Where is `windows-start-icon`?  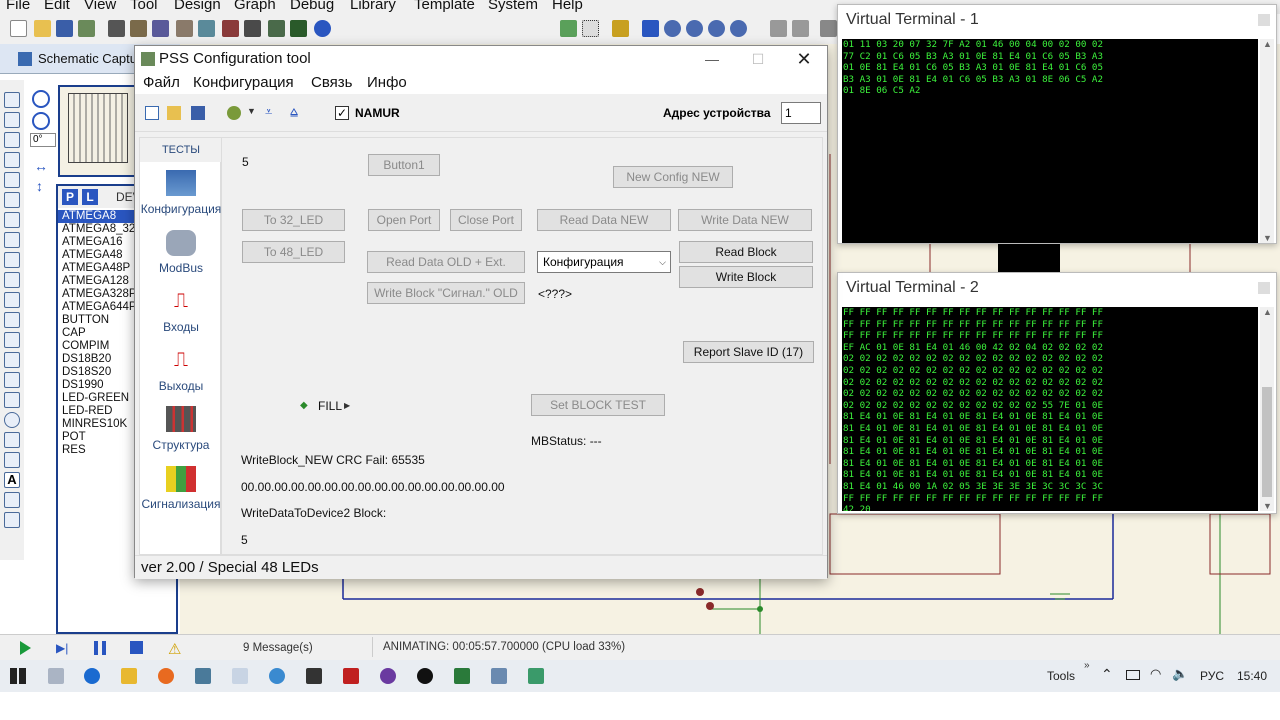 windows-start-icon is located at coordinates (18, 676).